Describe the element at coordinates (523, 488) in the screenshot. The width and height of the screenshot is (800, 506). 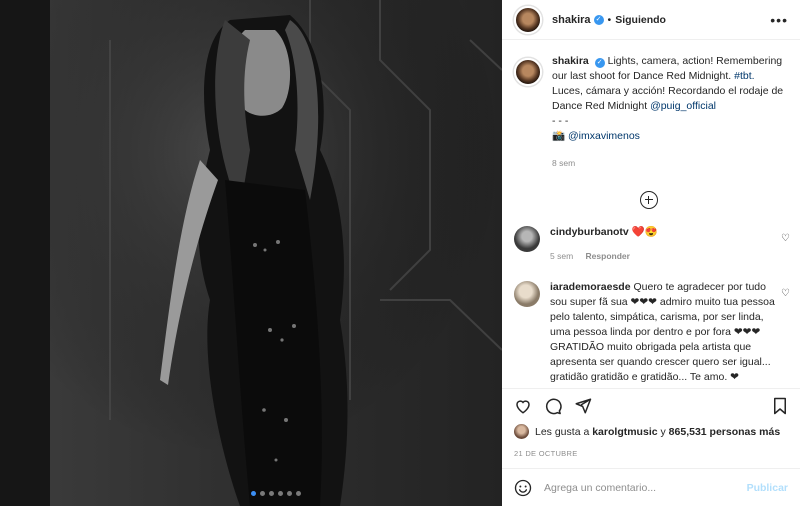
I see `emoji-icon` at that location.